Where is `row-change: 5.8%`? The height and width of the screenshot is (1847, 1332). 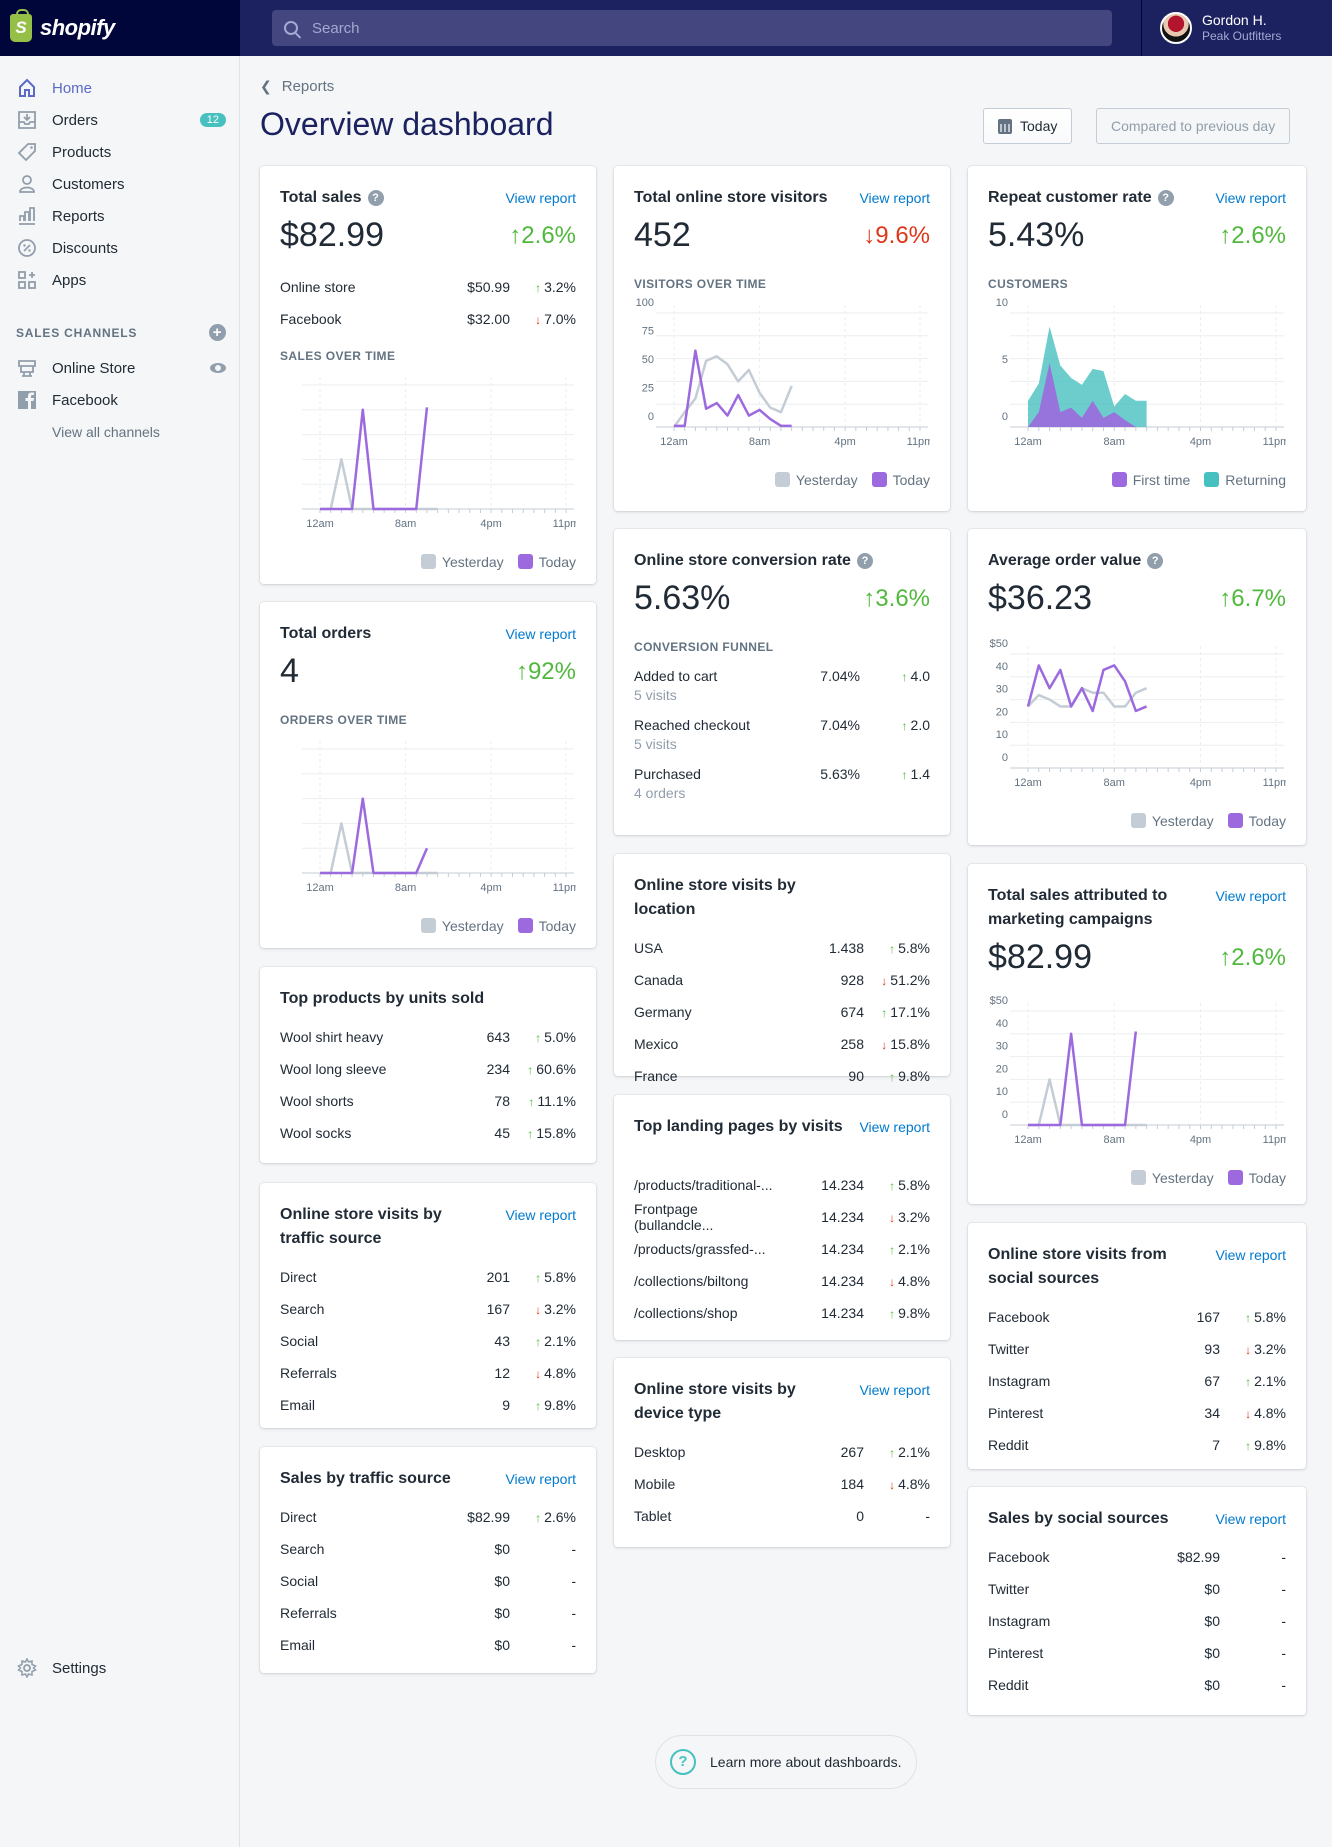 row-change: 5.8% is located at coordinates (914, 948).